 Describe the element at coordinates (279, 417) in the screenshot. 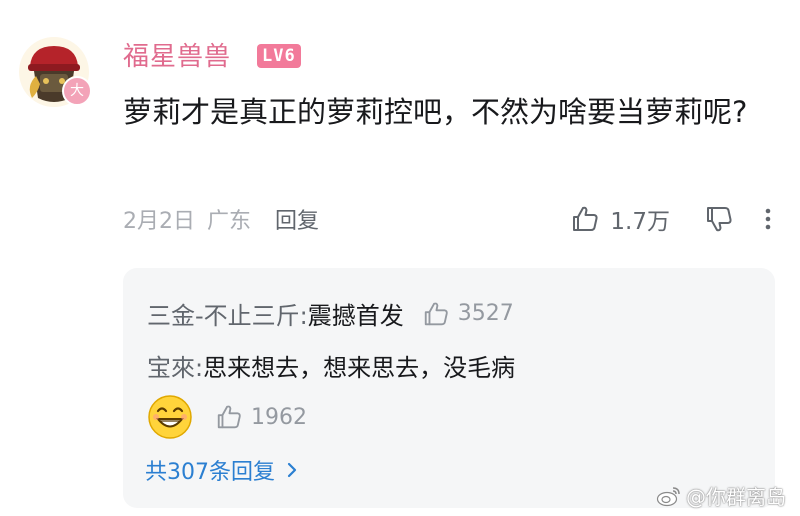

I see `sub-reply-like-count: 1962` at that location.